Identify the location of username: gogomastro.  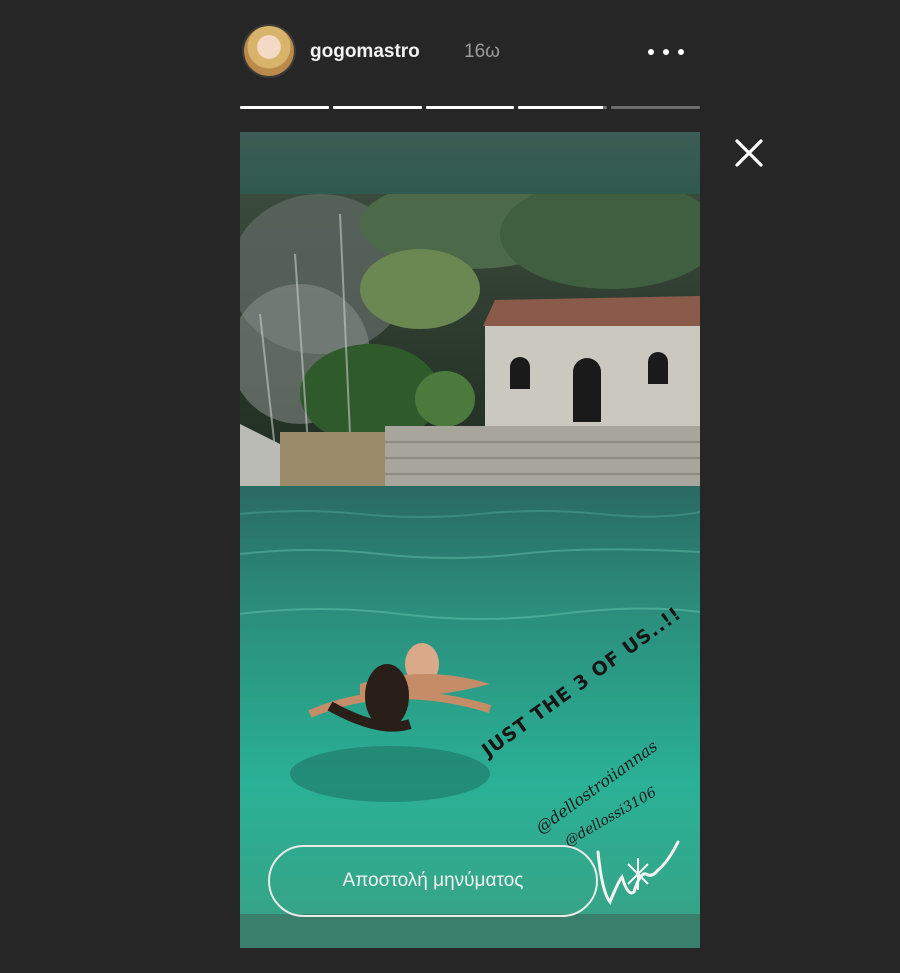
(365, 52).